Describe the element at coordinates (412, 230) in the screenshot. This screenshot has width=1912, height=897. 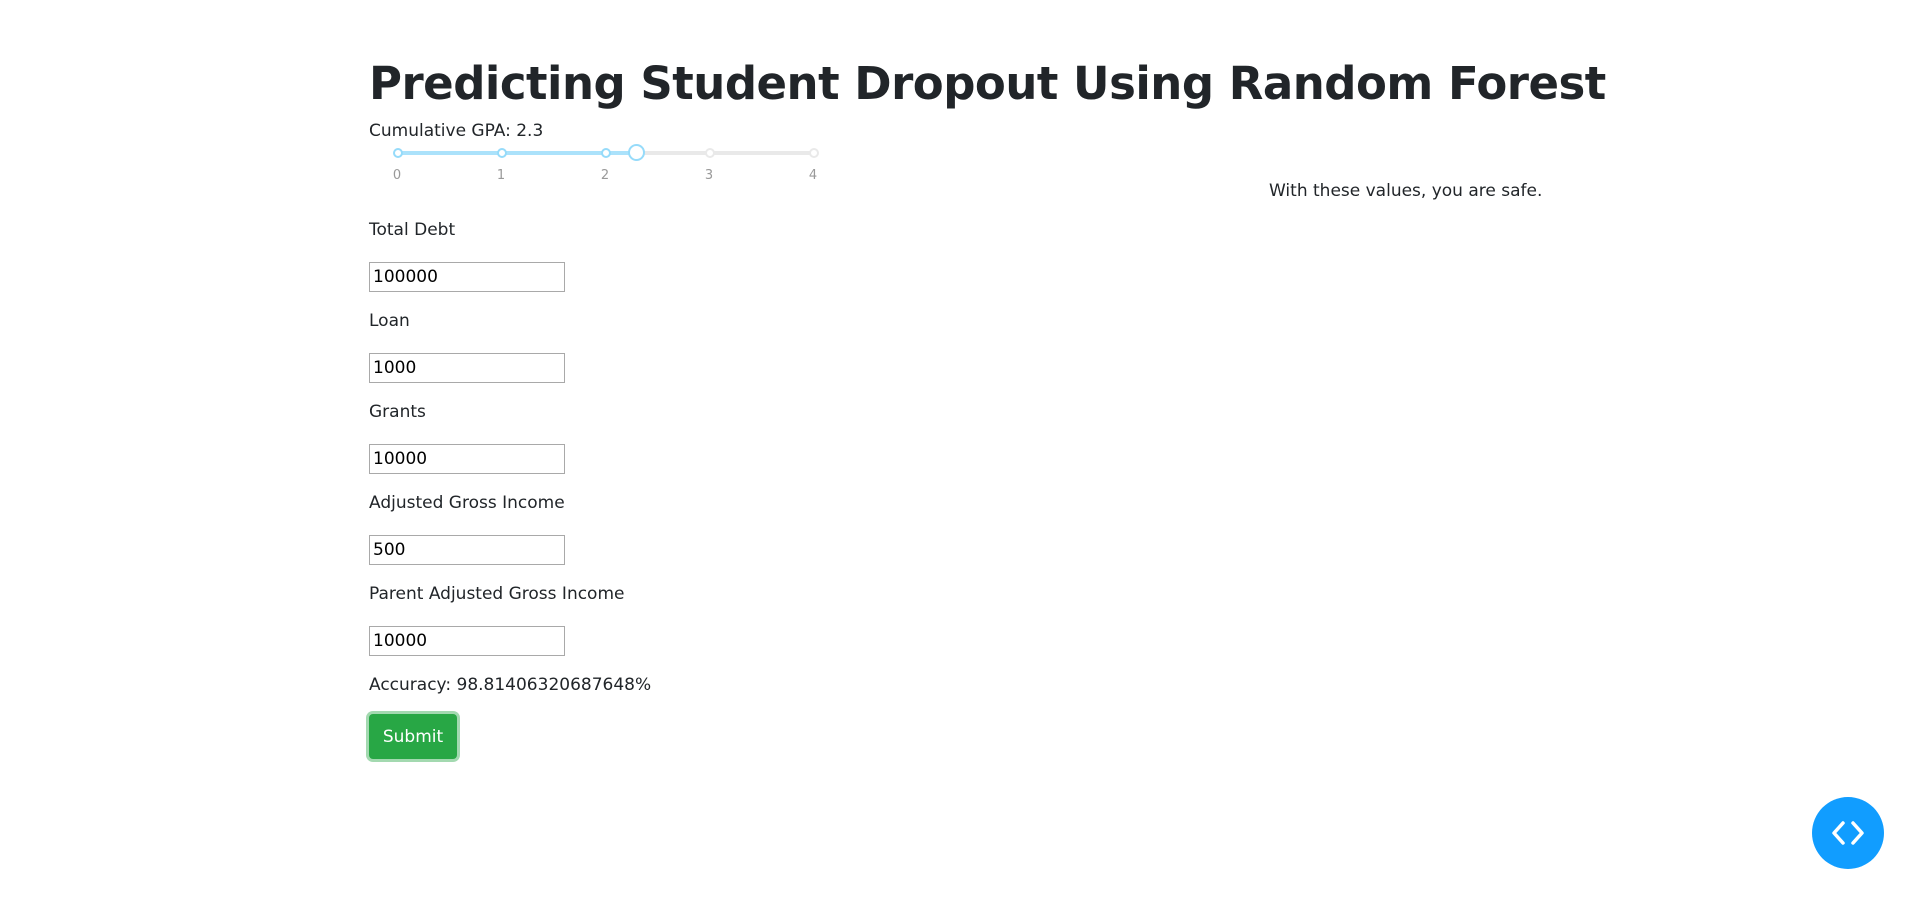
I see `total-debt-label: Total Debt` at that location.